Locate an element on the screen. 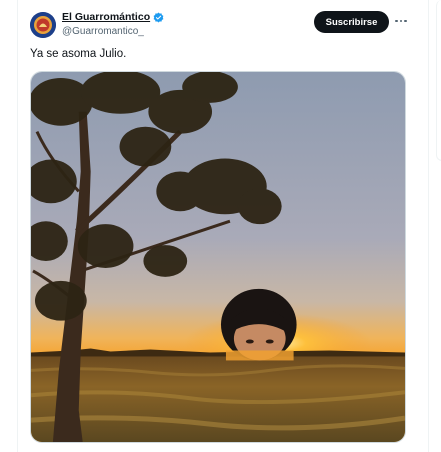 Image resolution: width=441 pixels, height=452 pixels. avatar-emblem-icon is located at coordinates (43, 25).